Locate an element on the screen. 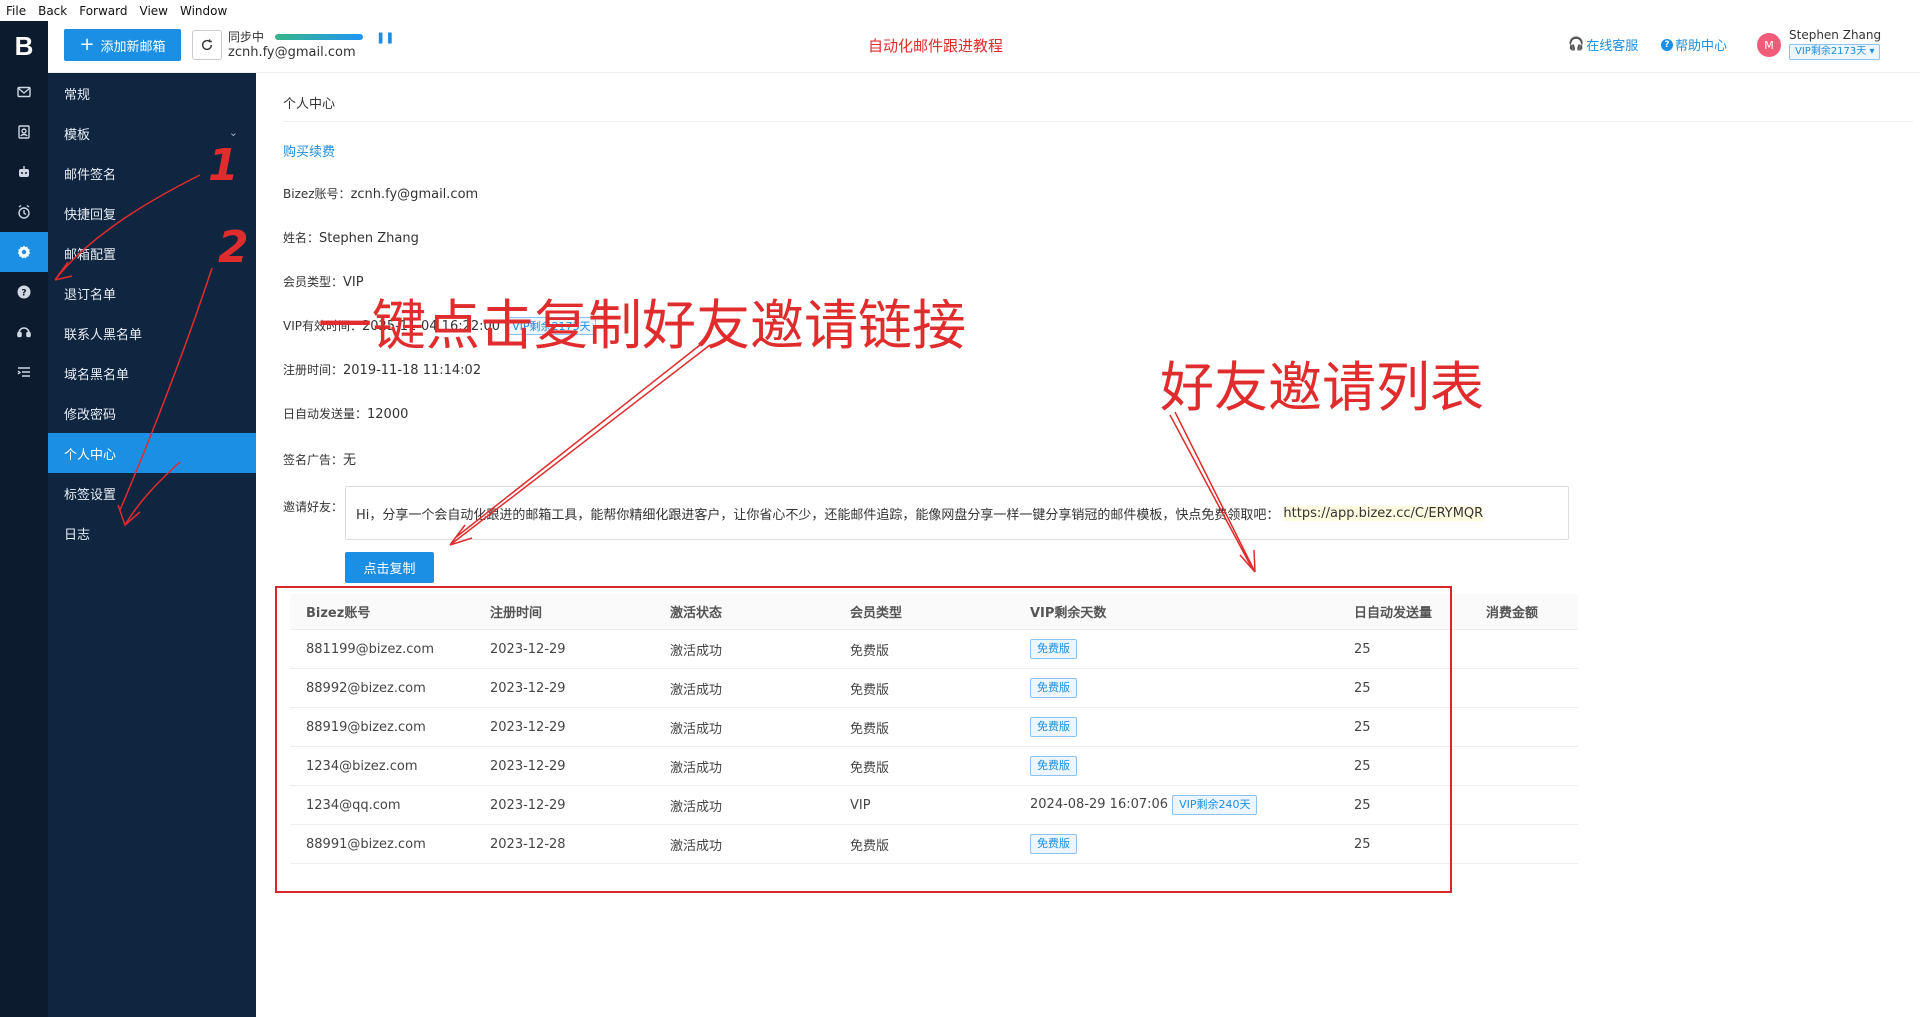 The image size is (1920, 1017). sync-progress-bar is located at coordinates (319, 37).